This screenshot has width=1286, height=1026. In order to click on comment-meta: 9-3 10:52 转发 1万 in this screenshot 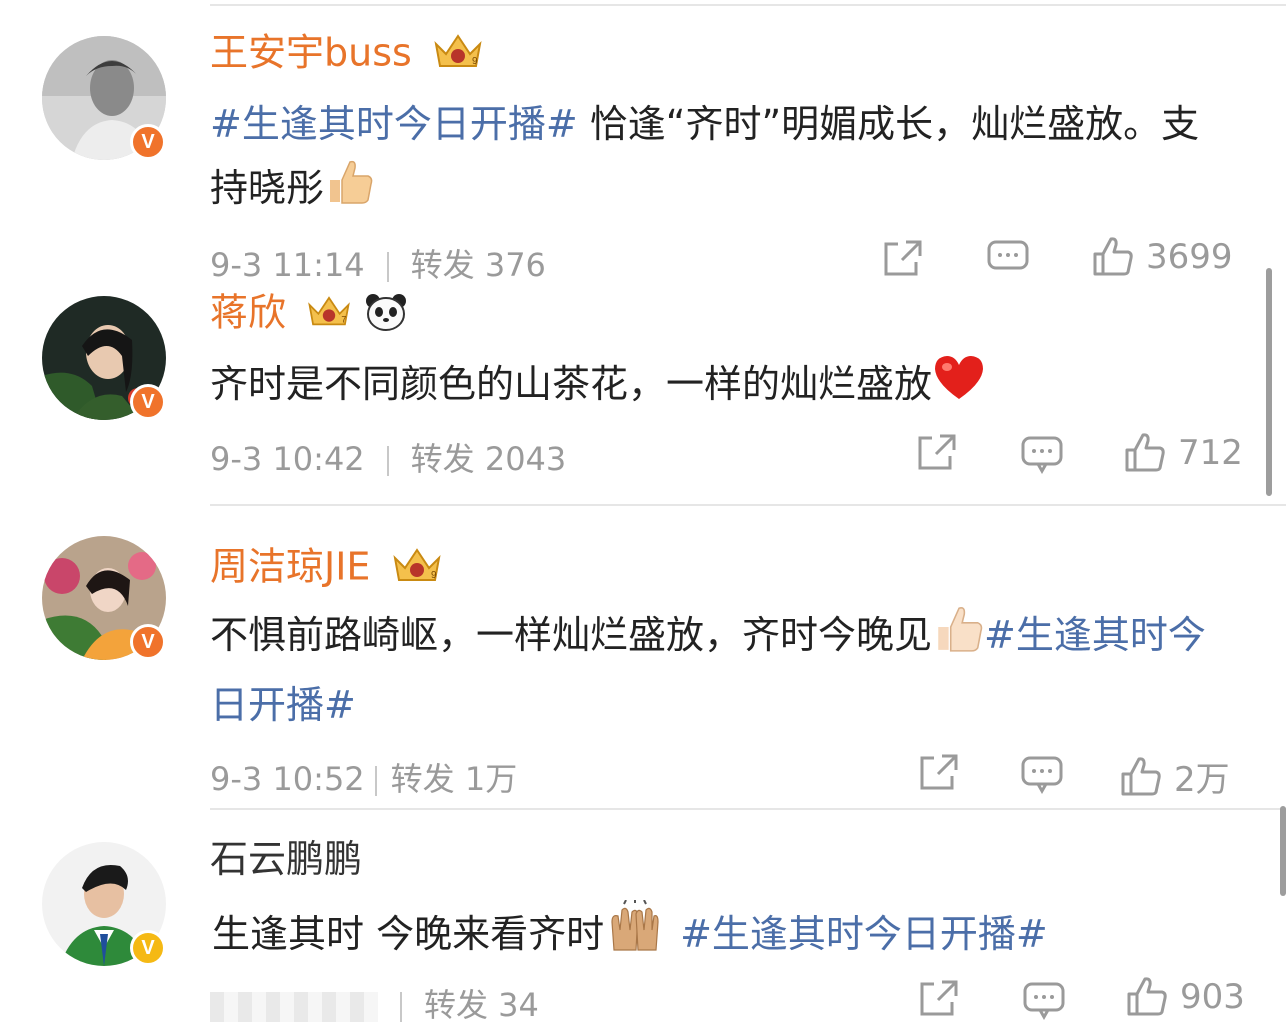, I will do `click(363, 777)`.